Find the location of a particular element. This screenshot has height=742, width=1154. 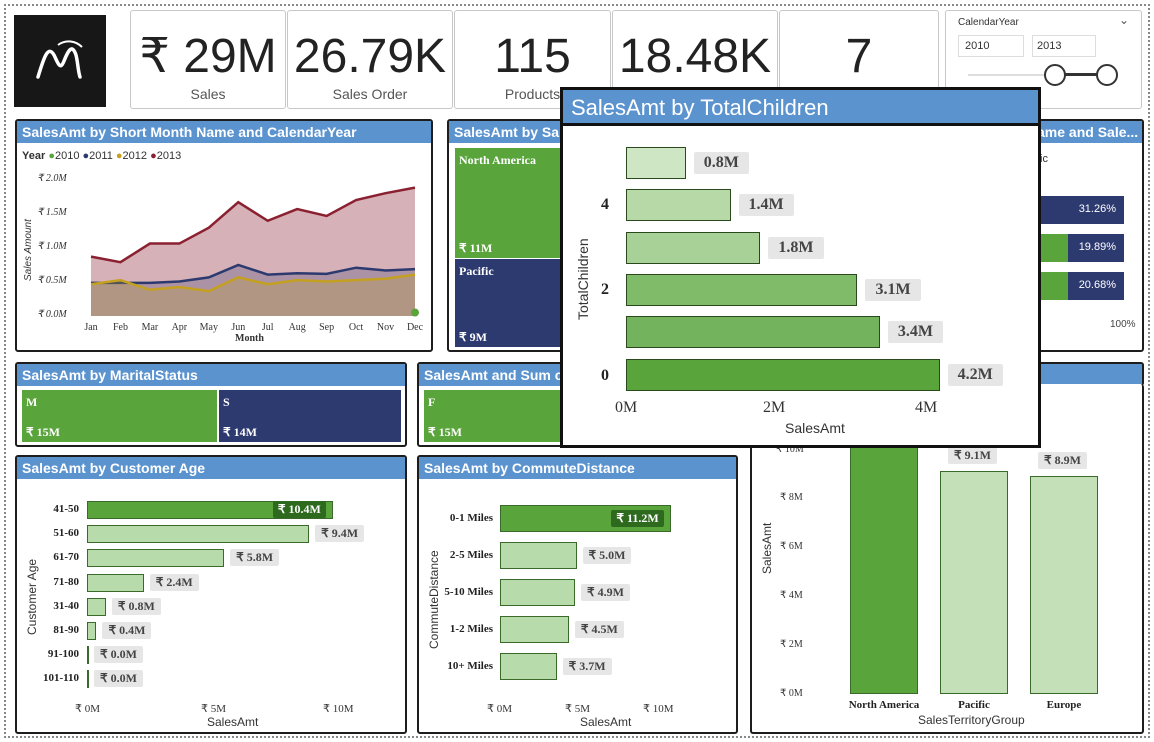

company-logo is located at coordinates (60, 61).